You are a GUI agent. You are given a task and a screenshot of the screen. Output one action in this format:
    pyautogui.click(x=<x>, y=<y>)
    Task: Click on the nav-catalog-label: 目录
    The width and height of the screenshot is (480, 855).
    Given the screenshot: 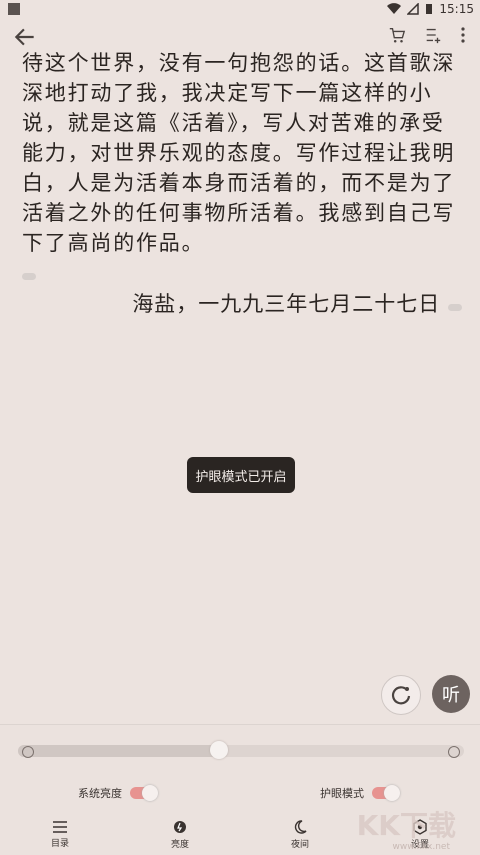 What is the action you would take?
    pyautogui.click(x=59, y=843)
    